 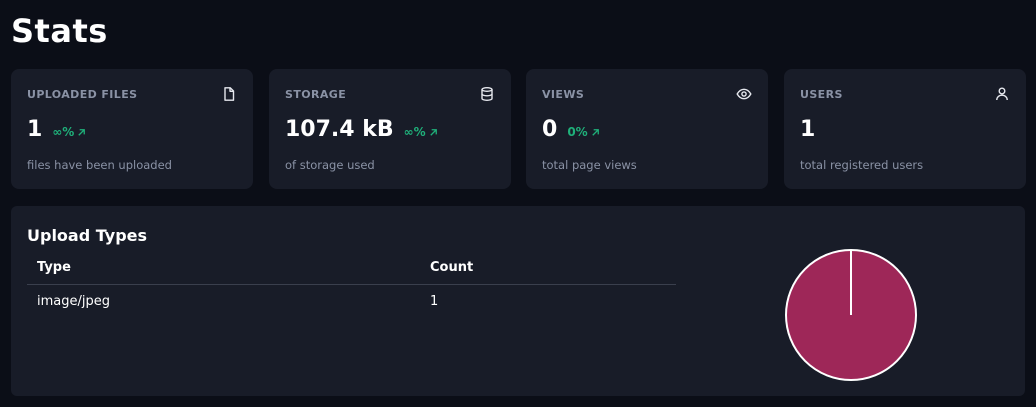 I want to click on stat-label: STORAGE, so click(x=316, y=94).